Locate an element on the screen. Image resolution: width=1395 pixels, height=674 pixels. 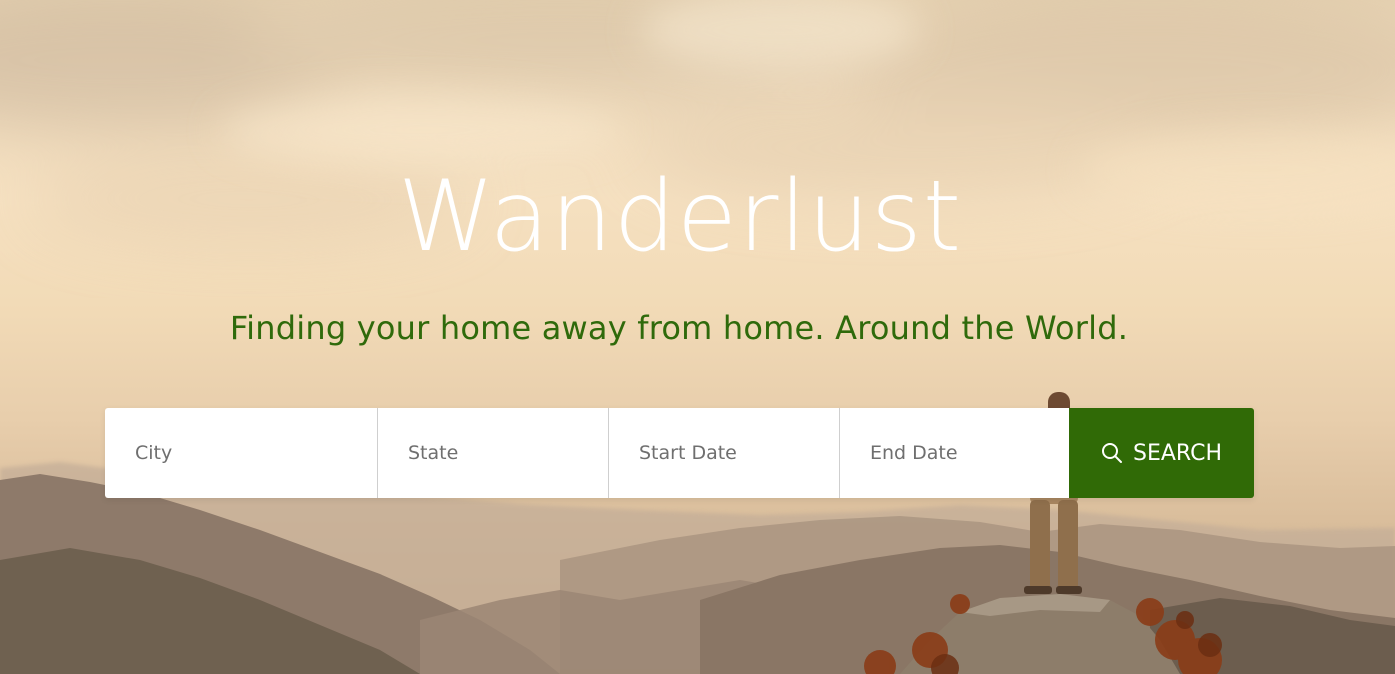
search-icon is located at coordinates (1111, 453).